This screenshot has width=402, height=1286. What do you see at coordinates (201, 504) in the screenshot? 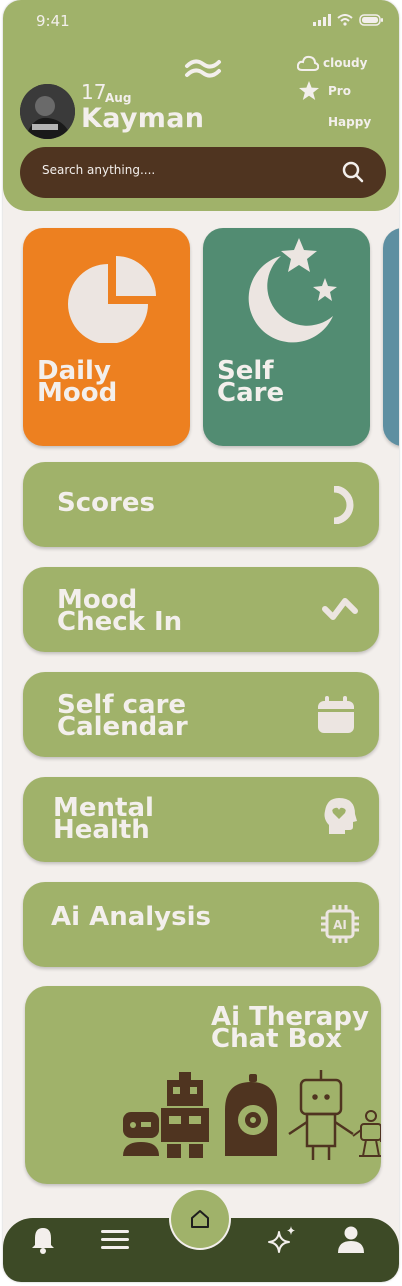
I see `scores-row: Scores` at bounding box center [201, 504].